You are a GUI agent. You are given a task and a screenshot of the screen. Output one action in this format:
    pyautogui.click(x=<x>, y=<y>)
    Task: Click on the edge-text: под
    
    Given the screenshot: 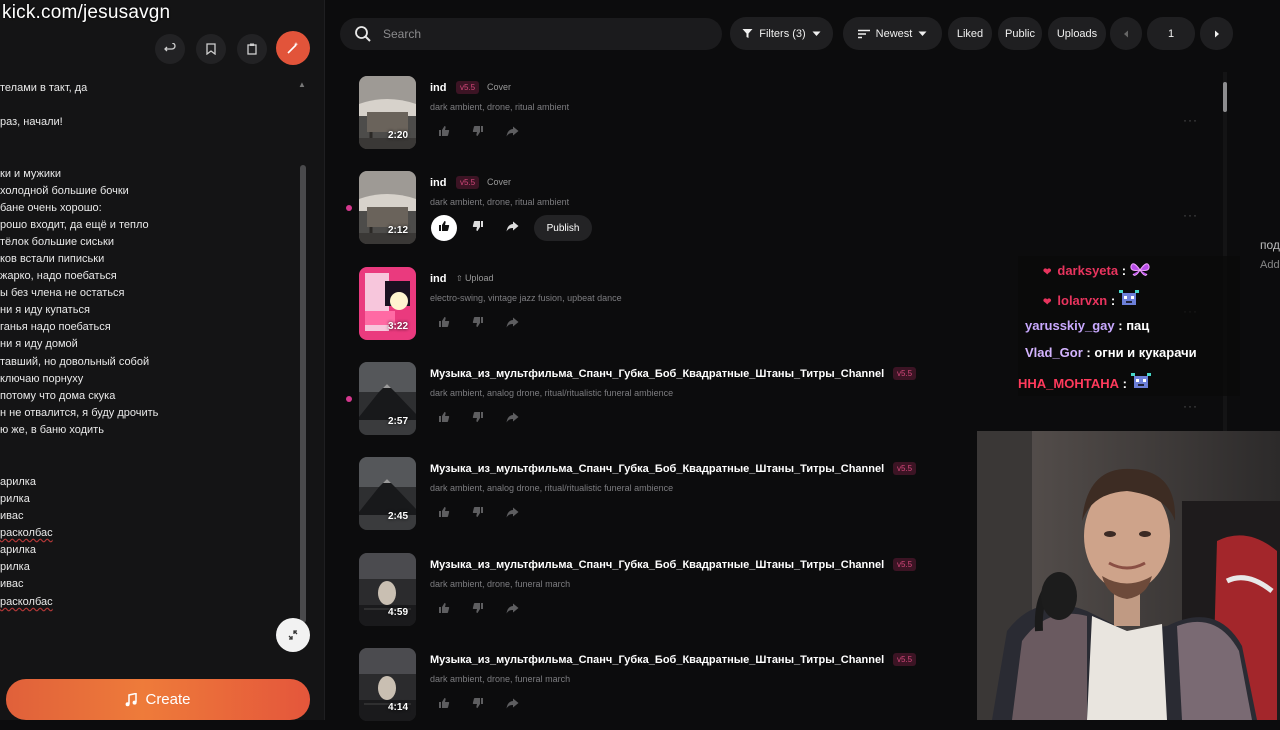 What is the action you would take?
    pyautogui.click(x=1270, y=245)
    